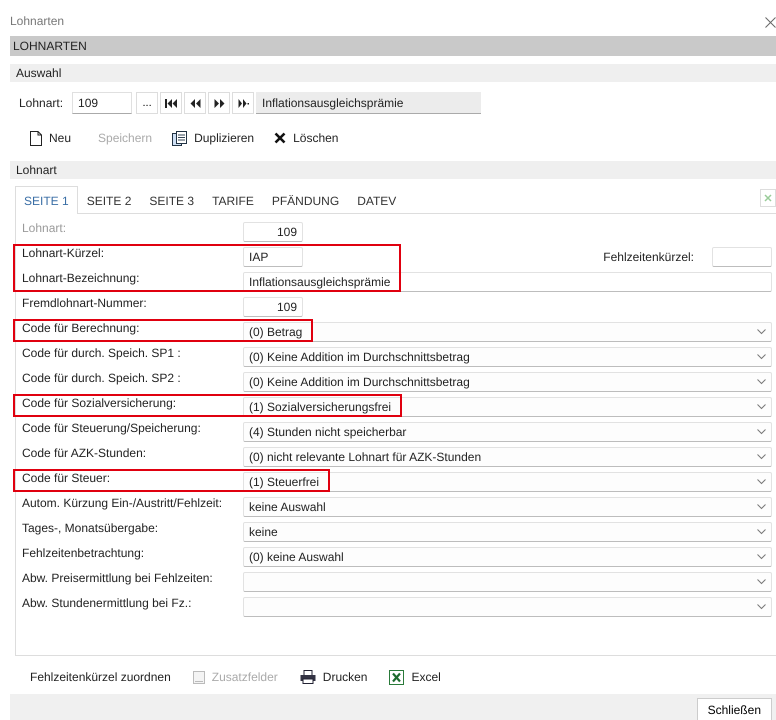 This screenshot has height=720, width=776. What do you see at coordinates (393, 46) in the screenshot?
I see `header-bar: LOHNARTEN` at bounding box center [393, 46].